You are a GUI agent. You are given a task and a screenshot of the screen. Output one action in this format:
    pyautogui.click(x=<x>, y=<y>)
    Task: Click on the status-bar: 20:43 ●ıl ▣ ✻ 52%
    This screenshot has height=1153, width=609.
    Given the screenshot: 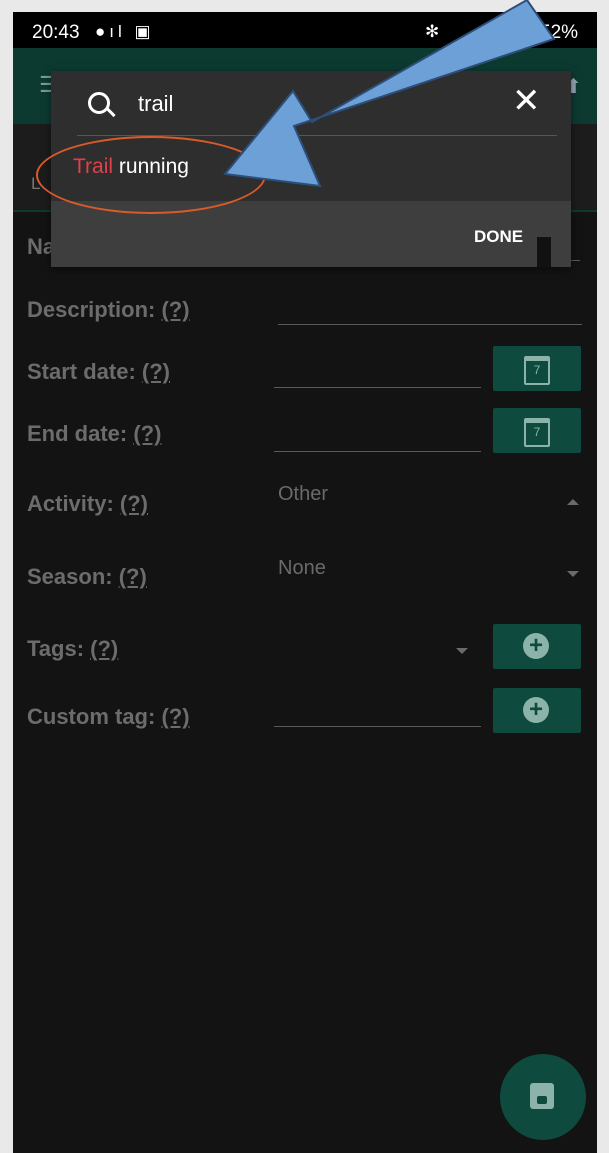 What is the action you would take?
    pyautogui.click(x=305, y=30)
    